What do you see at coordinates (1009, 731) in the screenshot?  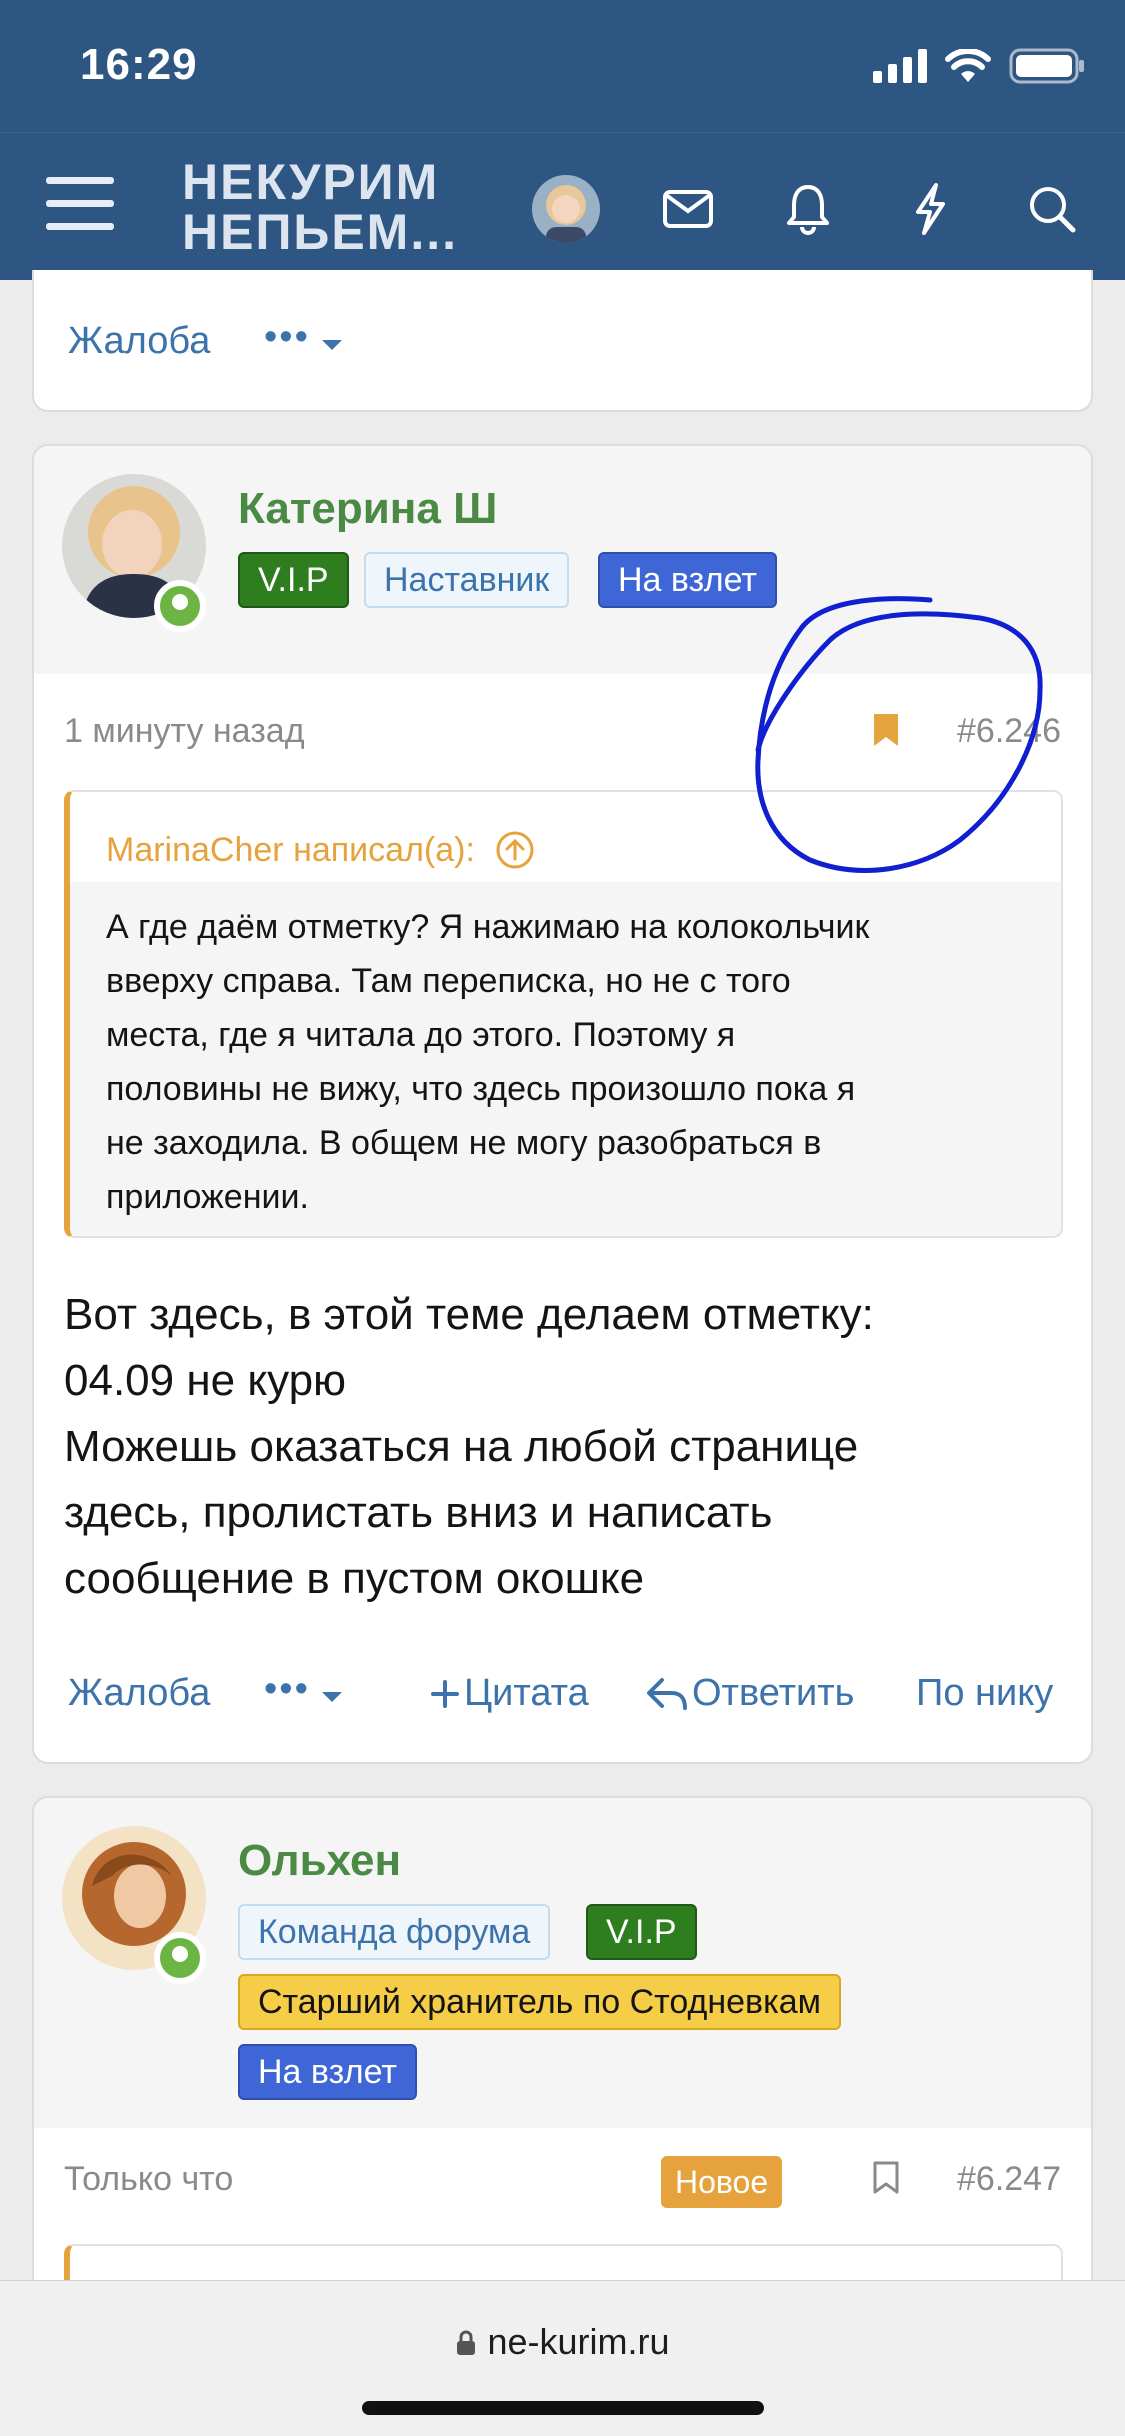 I see `post-number: #6.246` at bounding box center [1009, 731].